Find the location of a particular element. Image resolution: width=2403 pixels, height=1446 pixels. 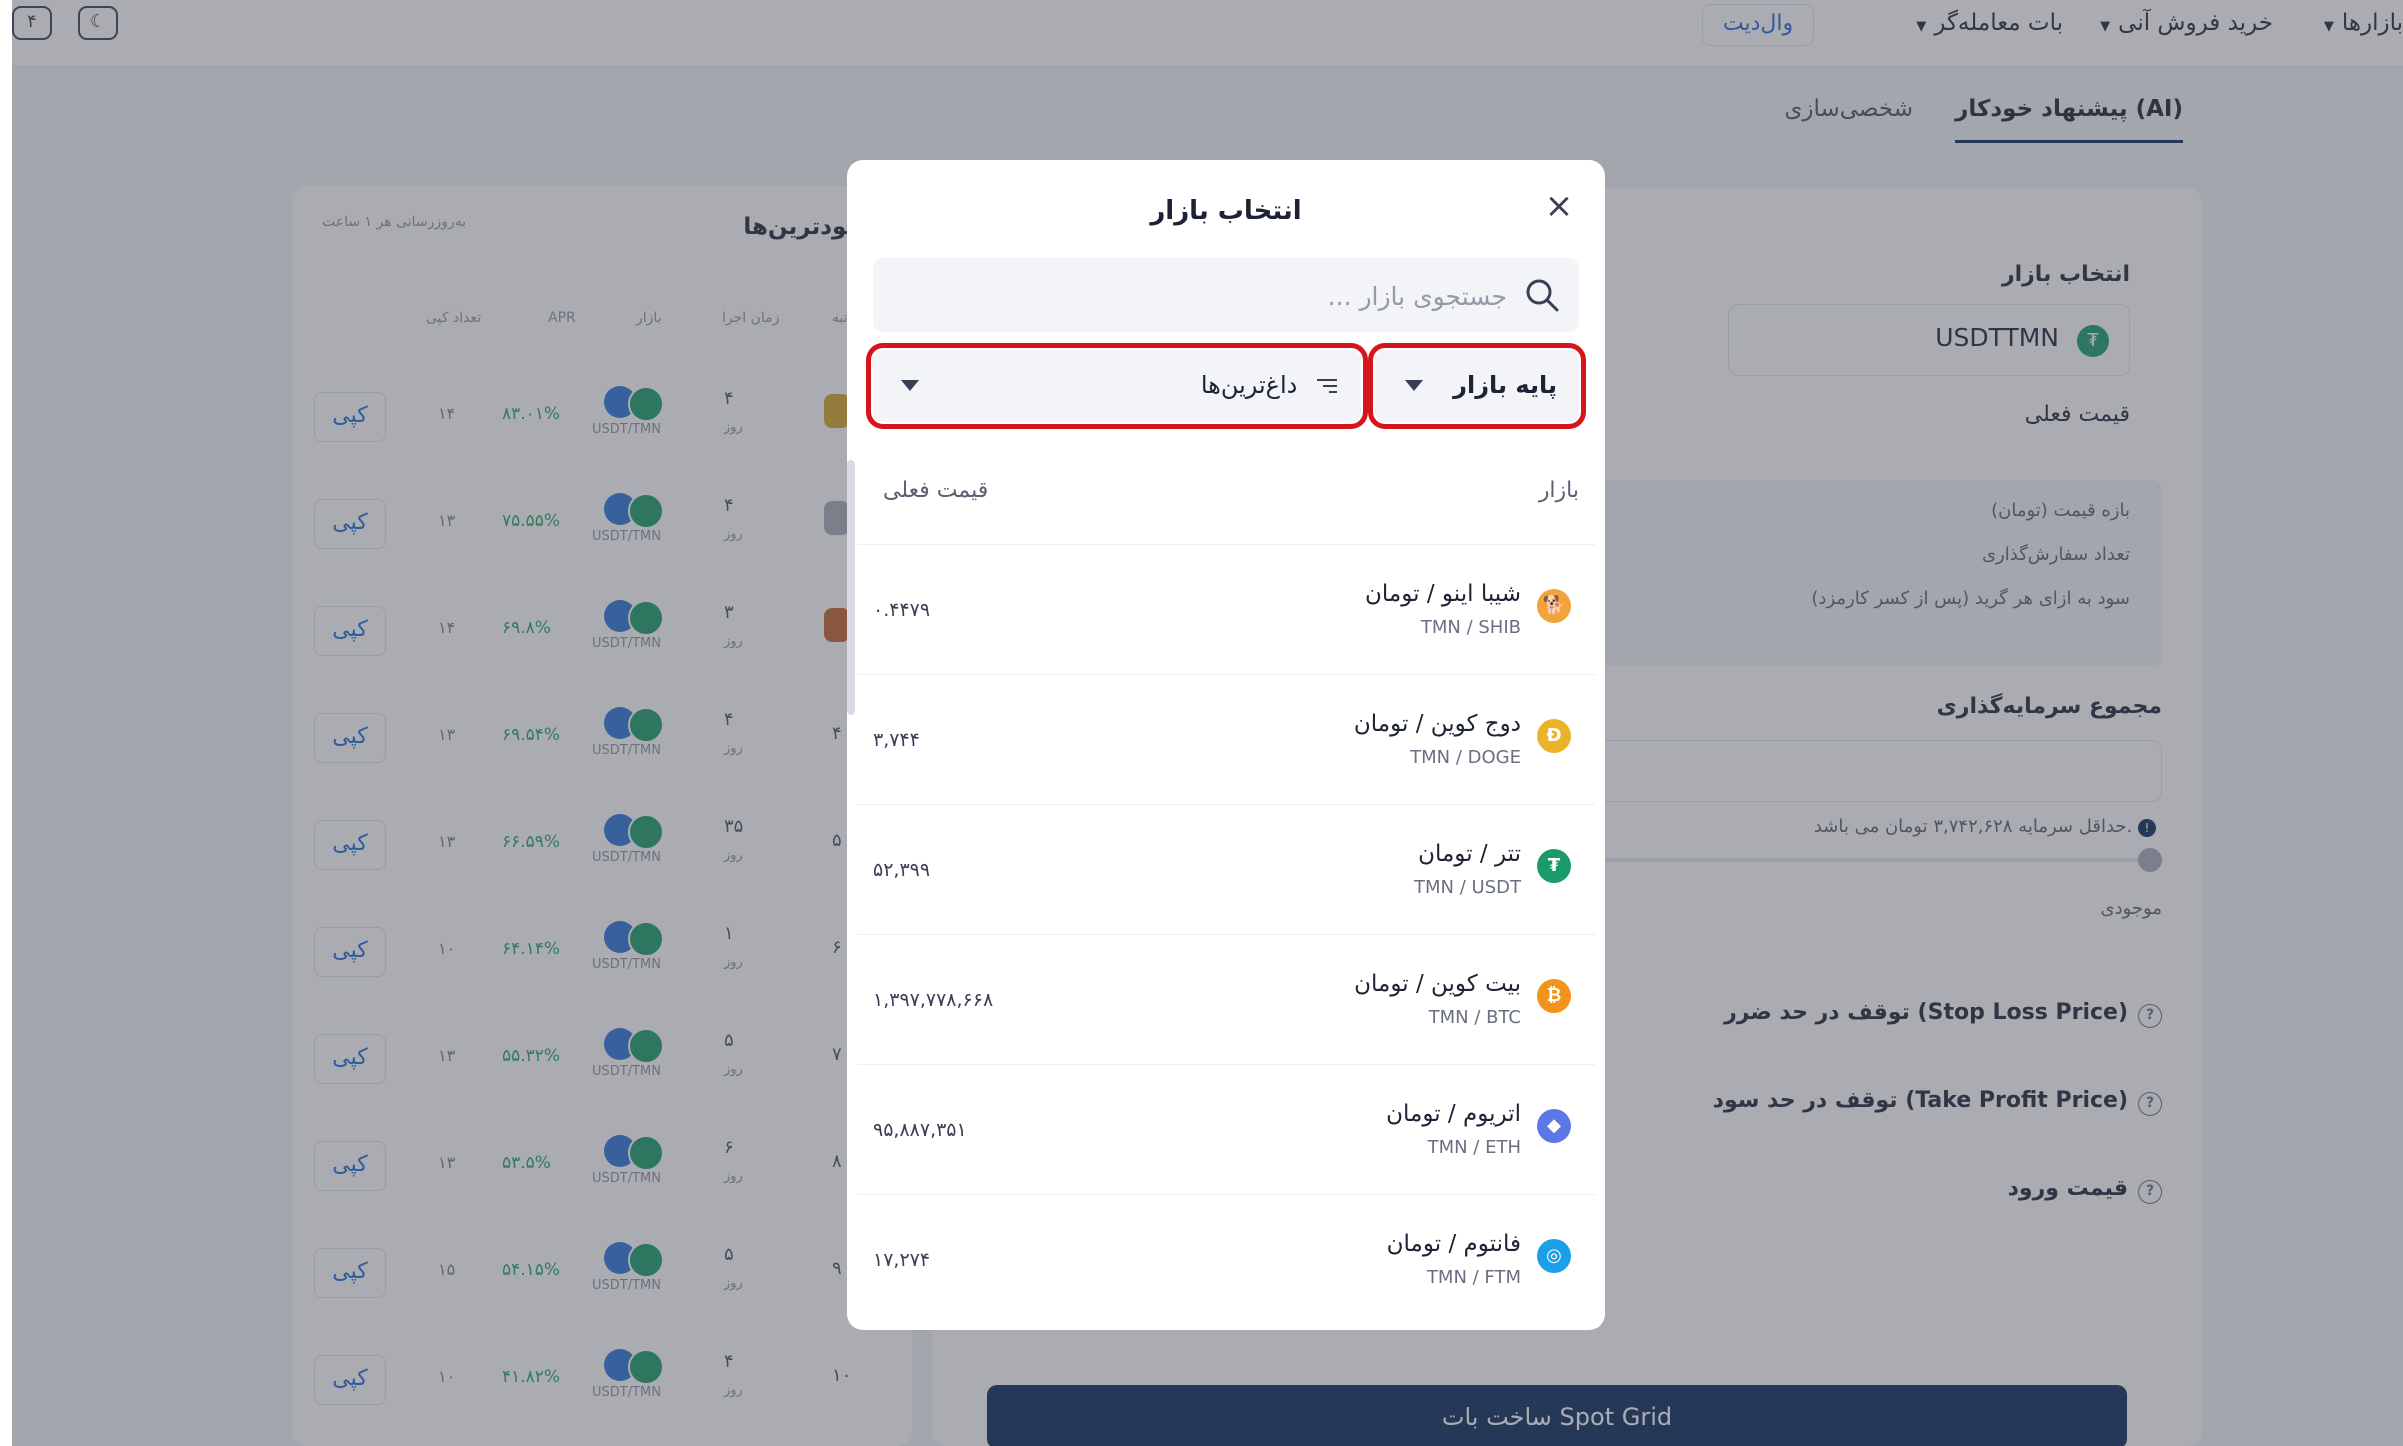

market-price: ۵۲,۳۹۹ is located at coordinates (902, 870).